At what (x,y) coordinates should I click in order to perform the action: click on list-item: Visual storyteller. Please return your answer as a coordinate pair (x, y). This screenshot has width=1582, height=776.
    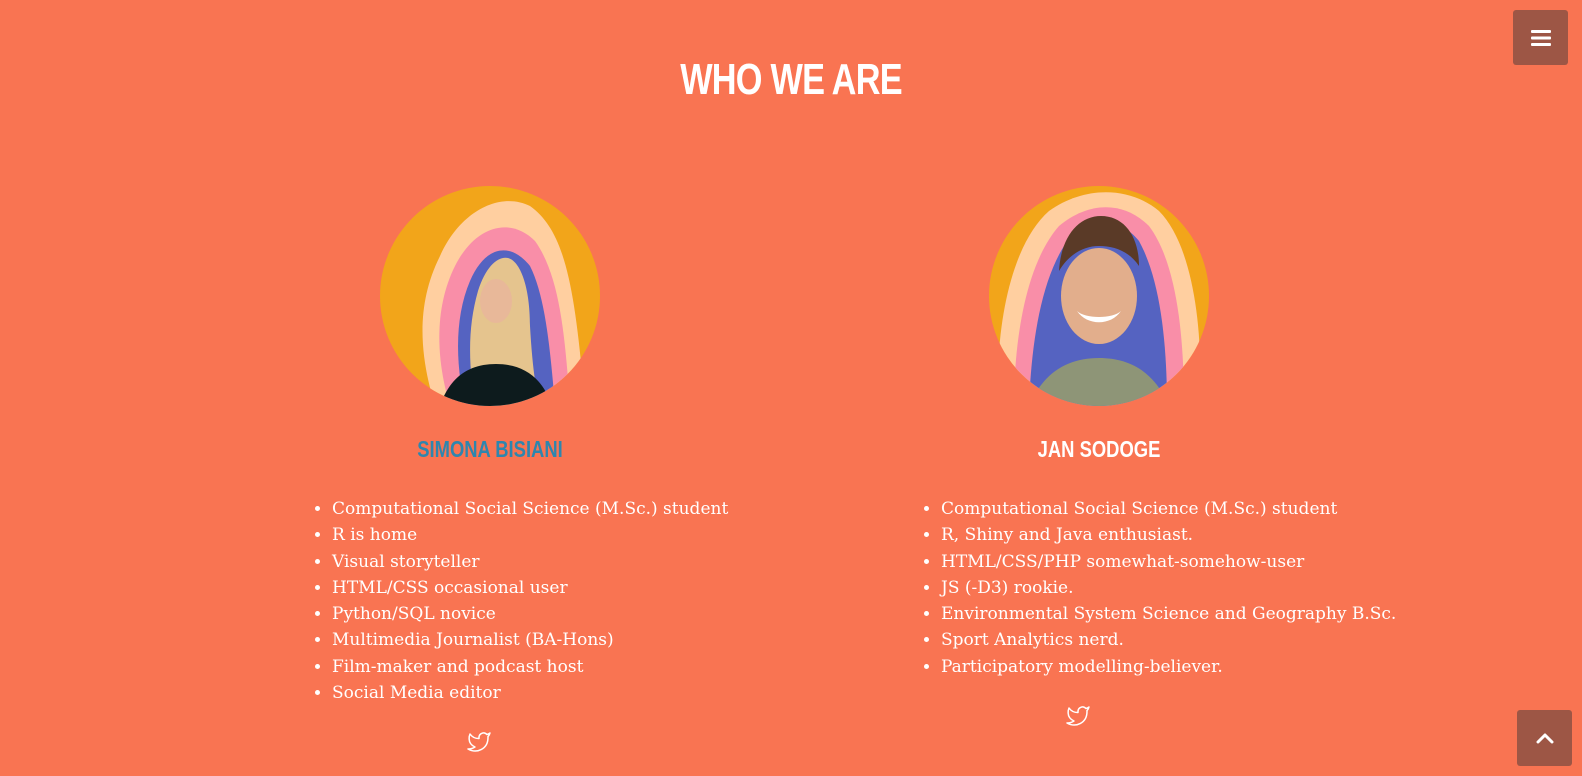
    Looking at the image, I should click on (530, 562).